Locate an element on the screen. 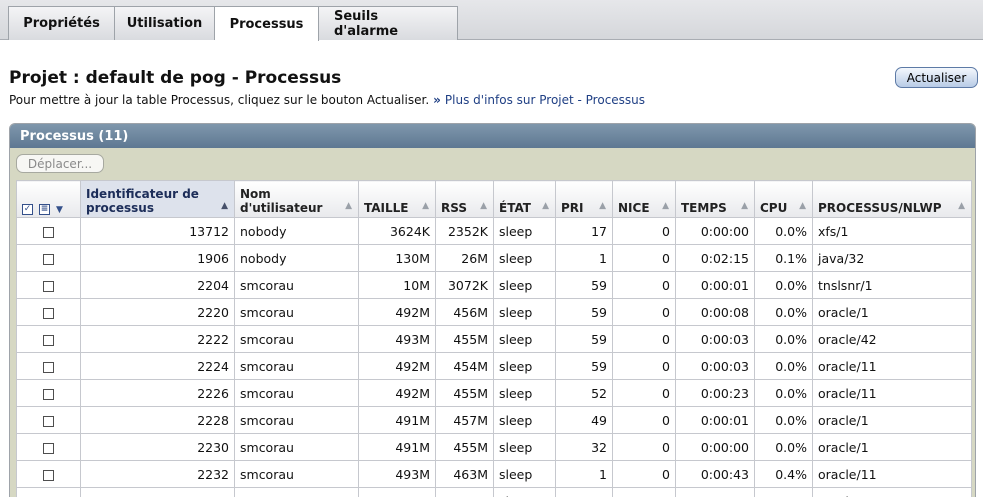 The height and width of the screenshot is (497, 983). cell-size: 3624K is located at coordinates (397, 231).